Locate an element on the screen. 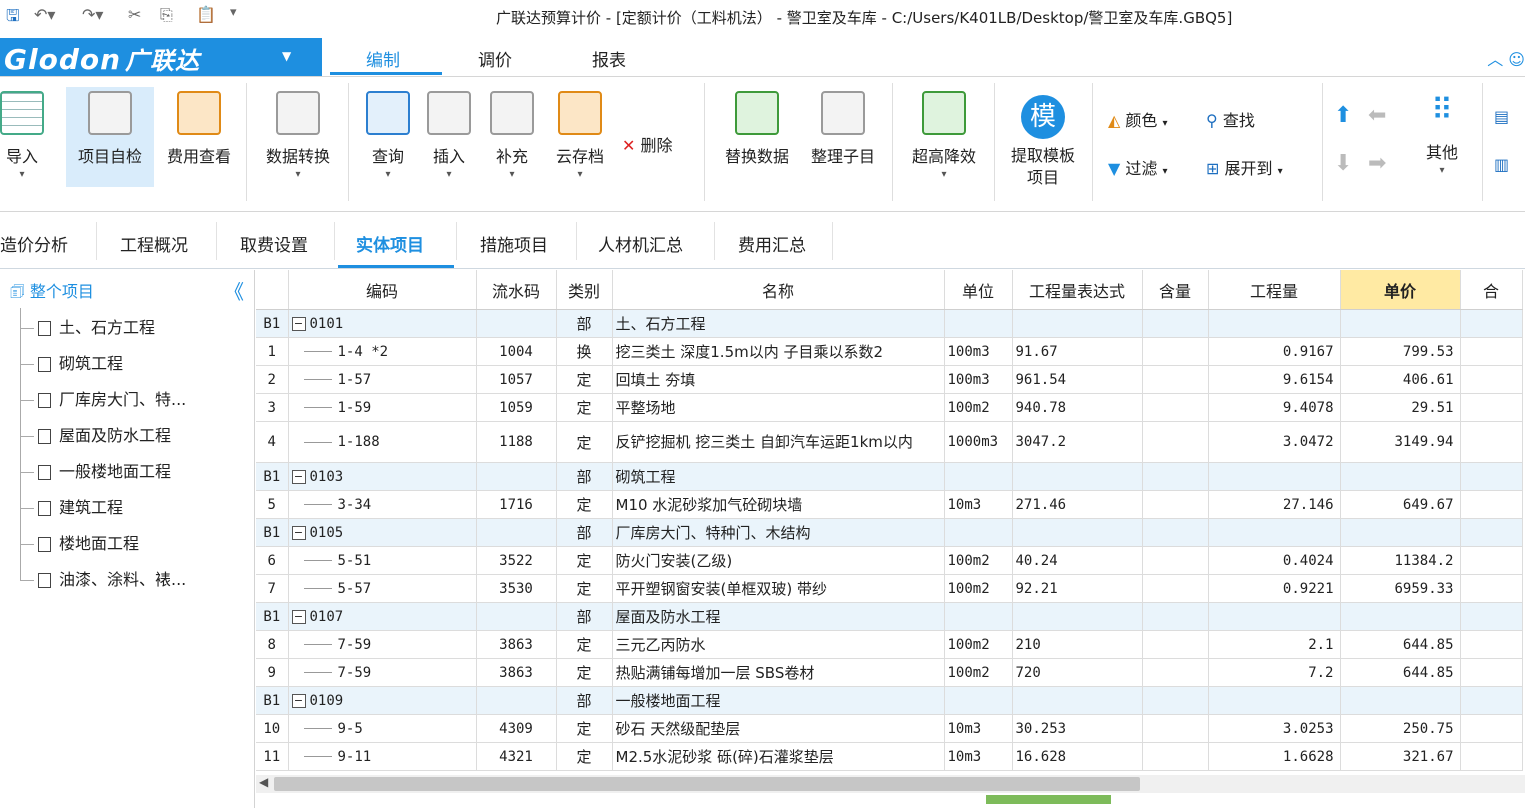 The height and width of the screenshot is (808, 1525). row-number: 5 is located at coordinates (272, 504).